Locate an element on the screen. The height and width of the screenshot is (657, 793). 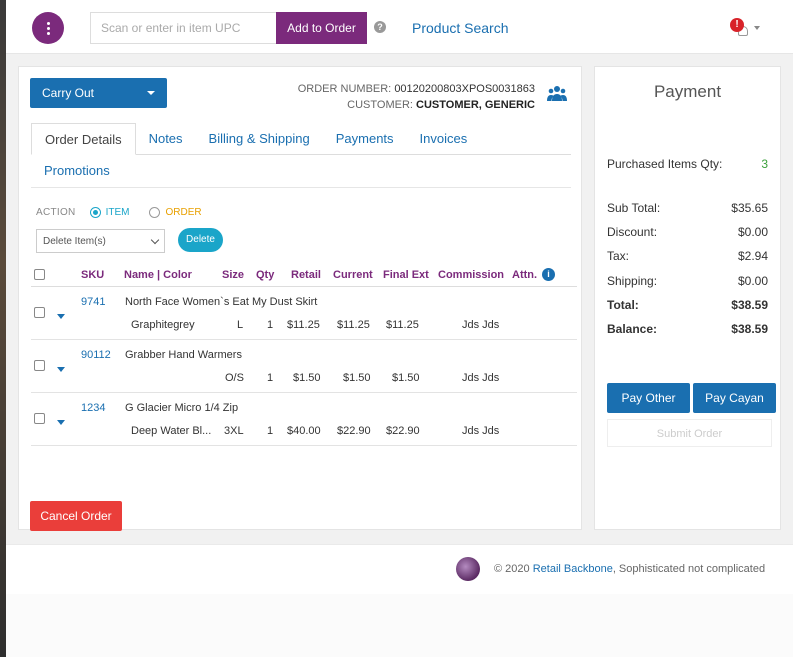
vertical-dots-icon is located at coordinates (48, 28).